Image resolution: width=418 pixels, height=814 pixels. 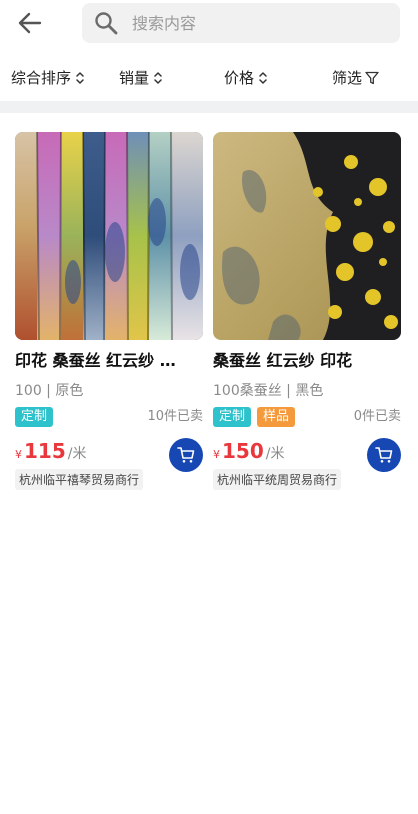 I want to click on back-button, so click(x=30, y=23).